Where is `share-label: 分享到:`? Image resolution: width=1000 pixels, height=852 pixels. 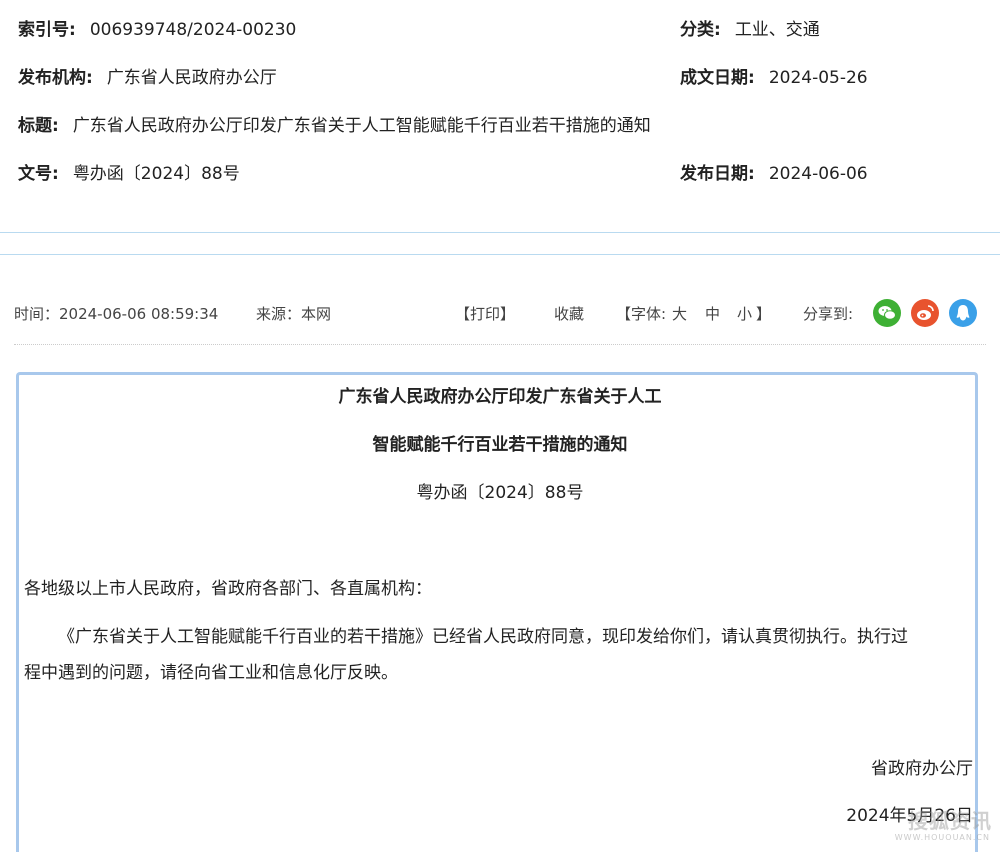 share-label: 分享到: is located at coordinates (828, 314).